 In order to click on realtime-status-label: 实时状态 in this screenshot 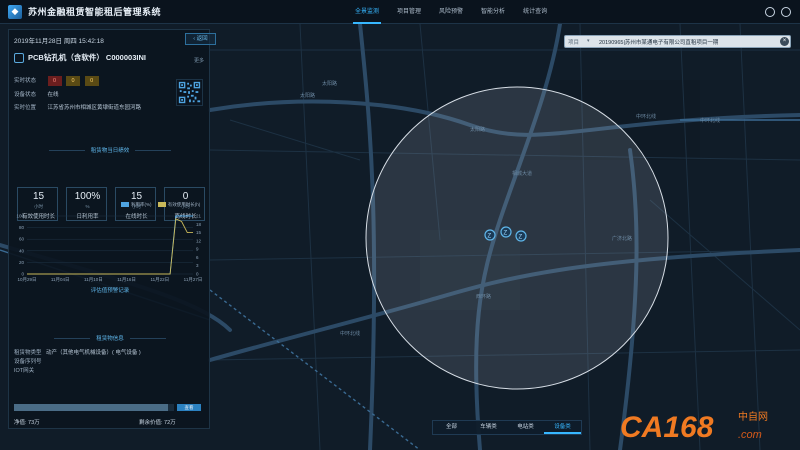, I will do `click(25, 81)`.